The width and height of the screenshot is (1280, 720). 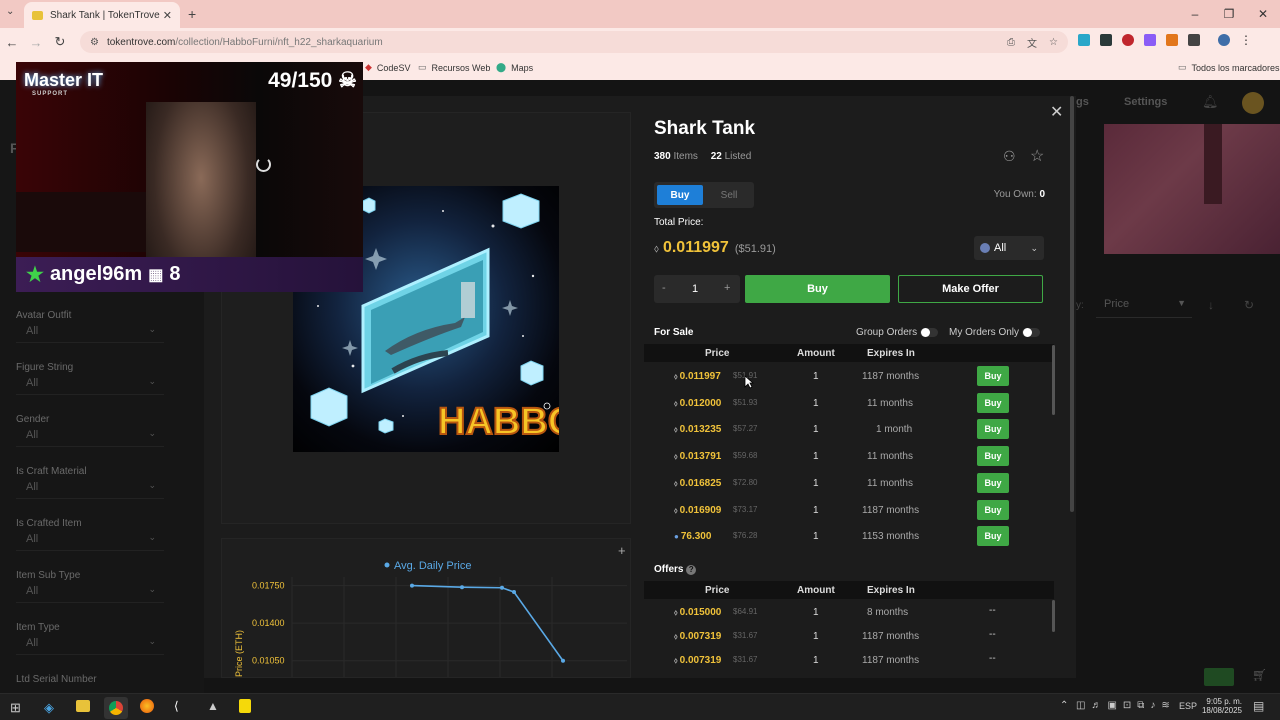 I want to click on card-buy-button, so click(x=1219, y=677).